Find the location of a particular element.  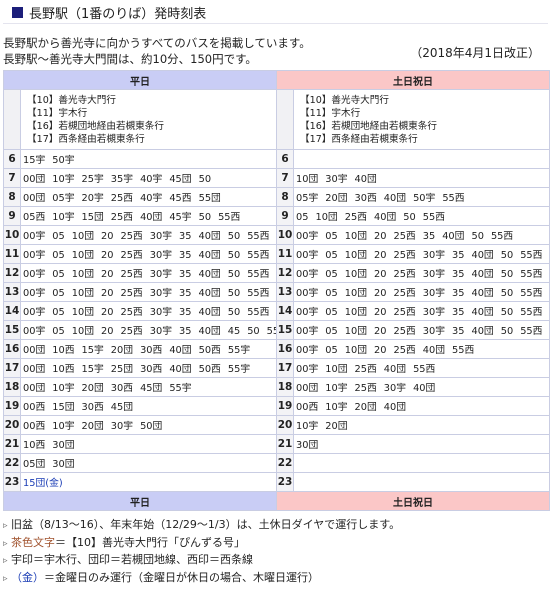

weekday-departures: 00団 10西 15宇 20団 30西 40団 50西 55宇 is located at coordinates (148, 349).